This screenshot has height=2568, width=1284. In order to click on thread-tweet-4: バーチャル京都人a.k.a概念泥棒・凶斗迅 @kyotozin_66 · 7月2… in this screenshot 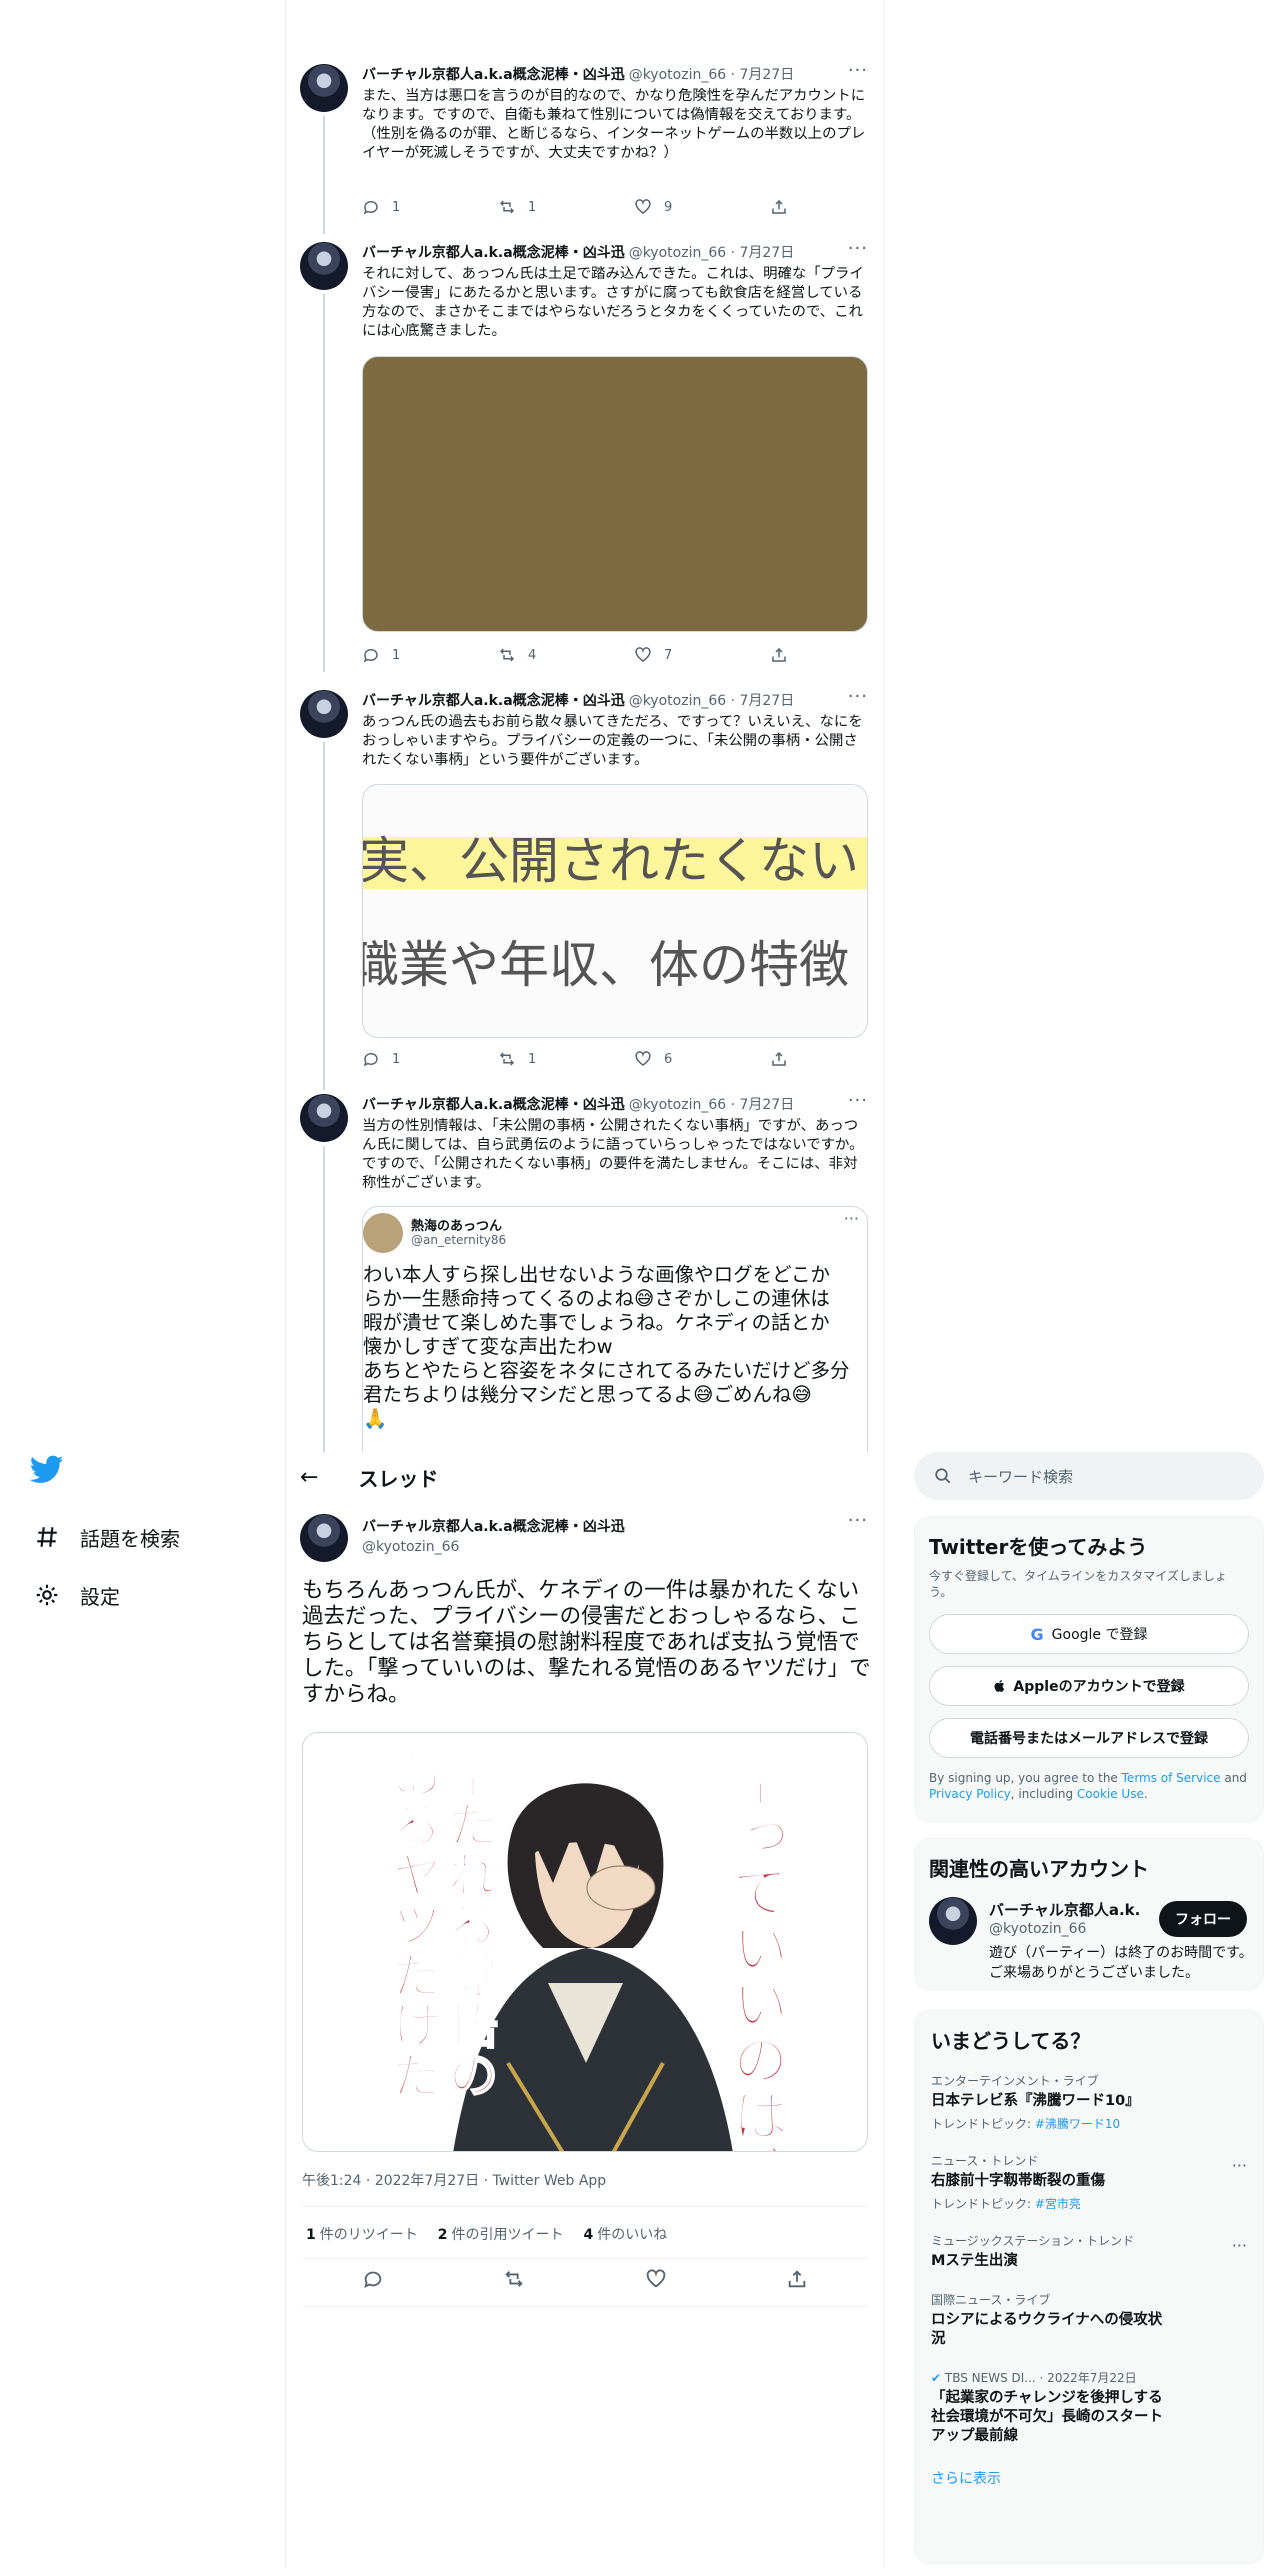, I will do `click(587, 1273)`.